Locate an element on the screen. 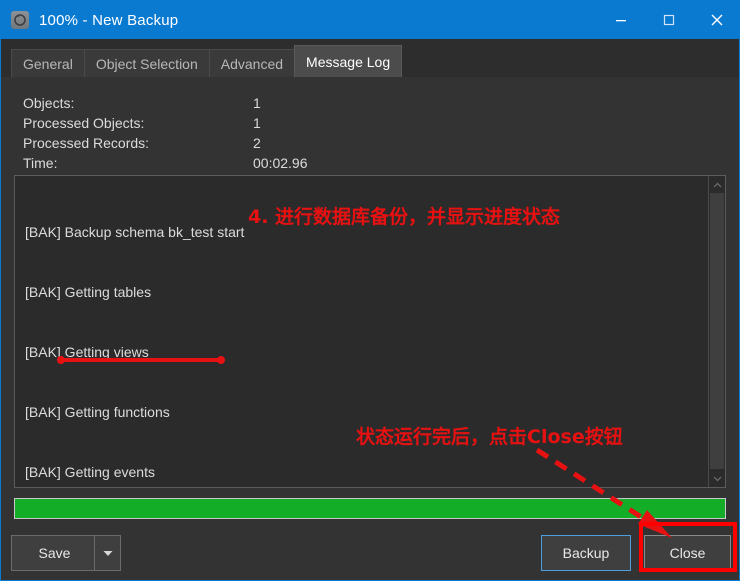 Image resolution: width=740 pixels, height=581 pixels. minimize-button is located at coordinates (621, 20).